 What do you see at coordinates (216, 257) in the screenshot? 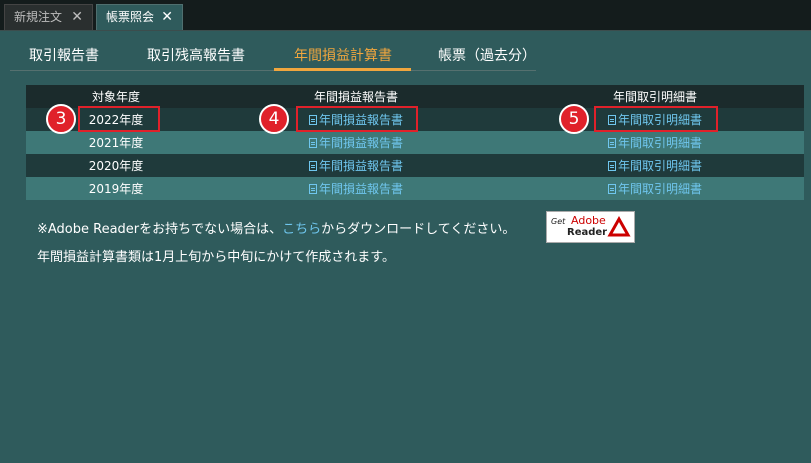
I see `creation-schedule-note: 年間損益計算書類は1月上旬から中旬にかけて作成されます。` at bounding box center [216, 257].